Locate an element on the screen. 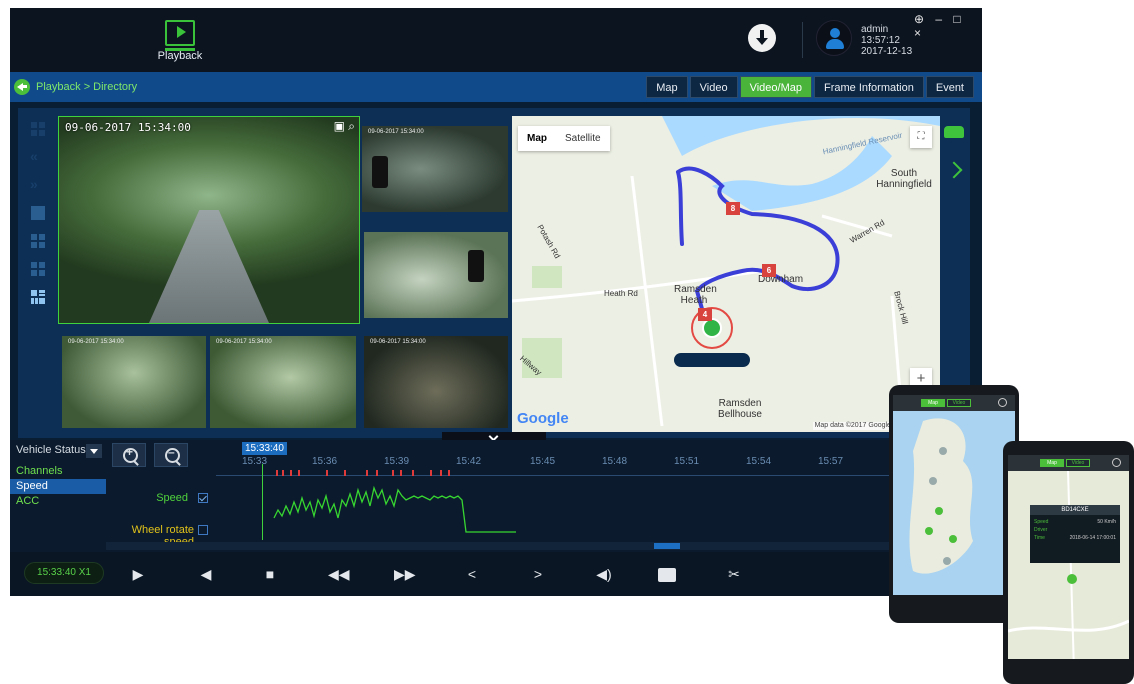  cursor-time-label: 15:33:40 is located at coordinates (264, 448).